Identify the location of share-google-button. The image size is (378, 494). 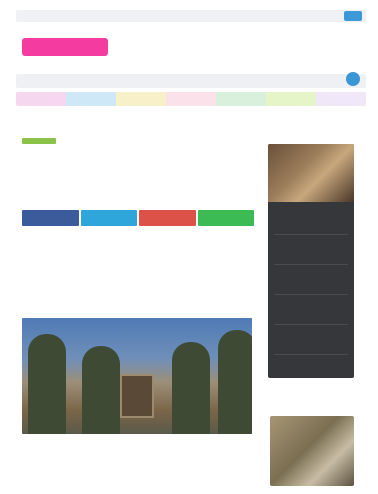
(167, 218).